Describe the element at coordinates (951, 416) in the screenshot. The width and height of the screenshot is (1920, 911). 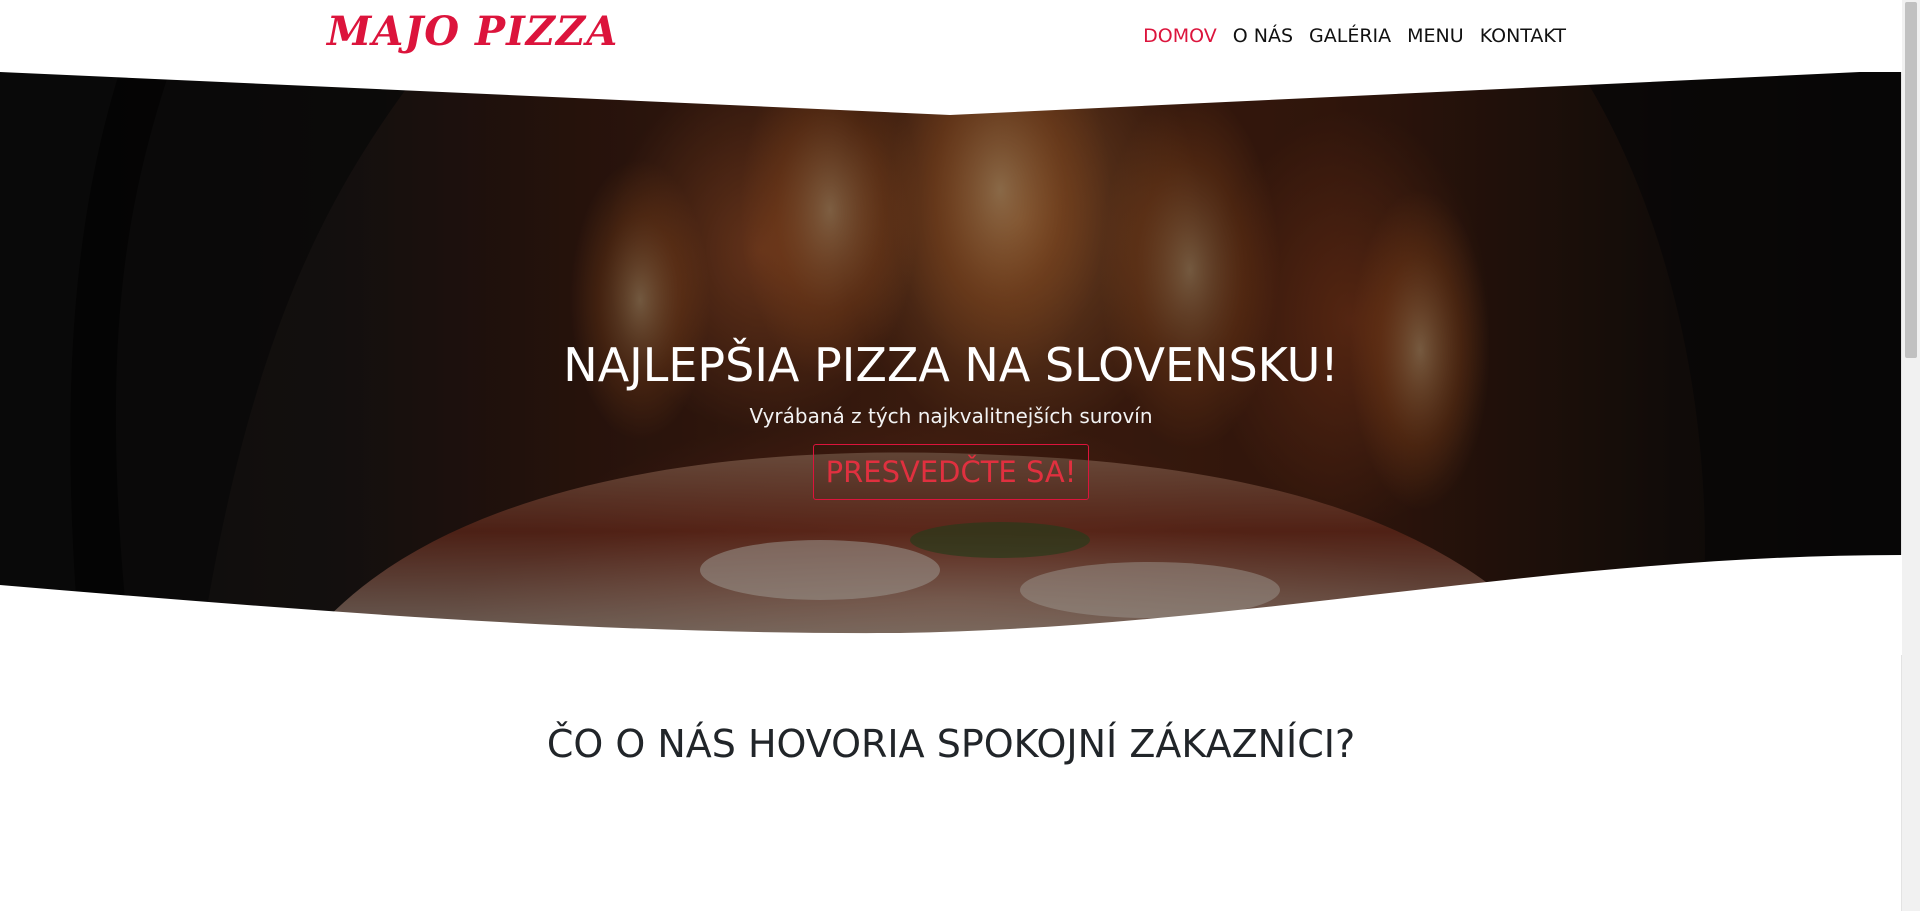
I see `hero-subtitle: Vyrábaná z tých najkvalitnejších surovín` at that location.